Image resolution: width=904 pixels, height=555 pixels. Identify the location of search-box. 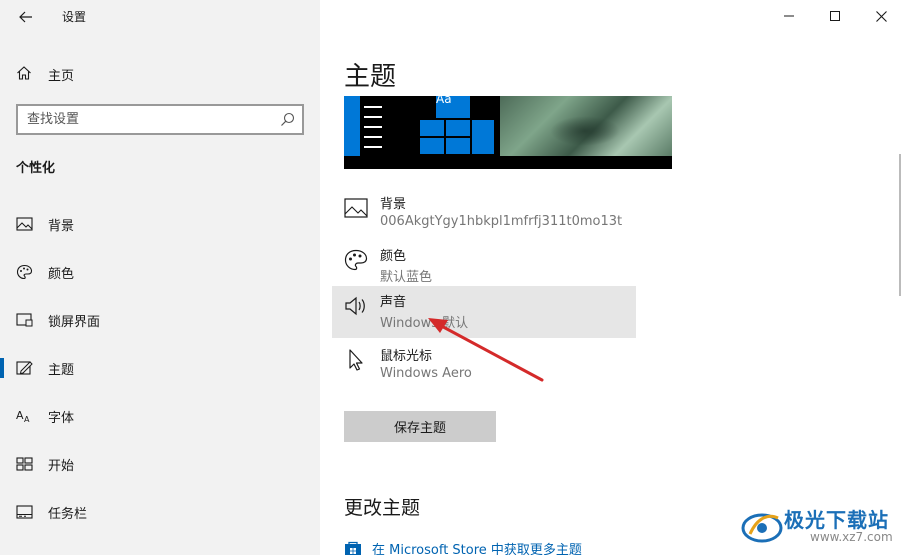
(160, 119).